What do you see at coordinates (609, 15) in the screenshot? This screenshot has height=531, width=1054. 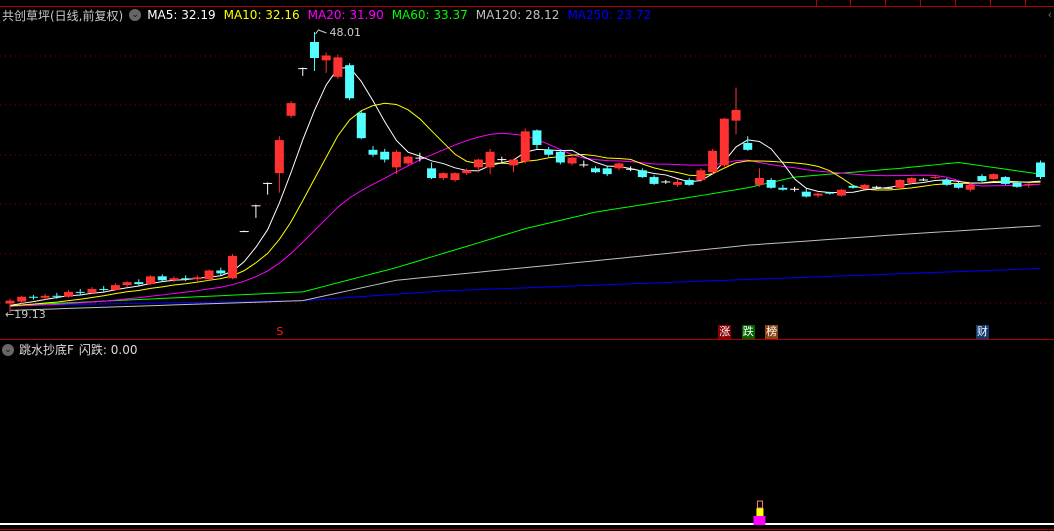 I see `ma-legend-item: MA250: 23.72` at bounding box center [609, 15].